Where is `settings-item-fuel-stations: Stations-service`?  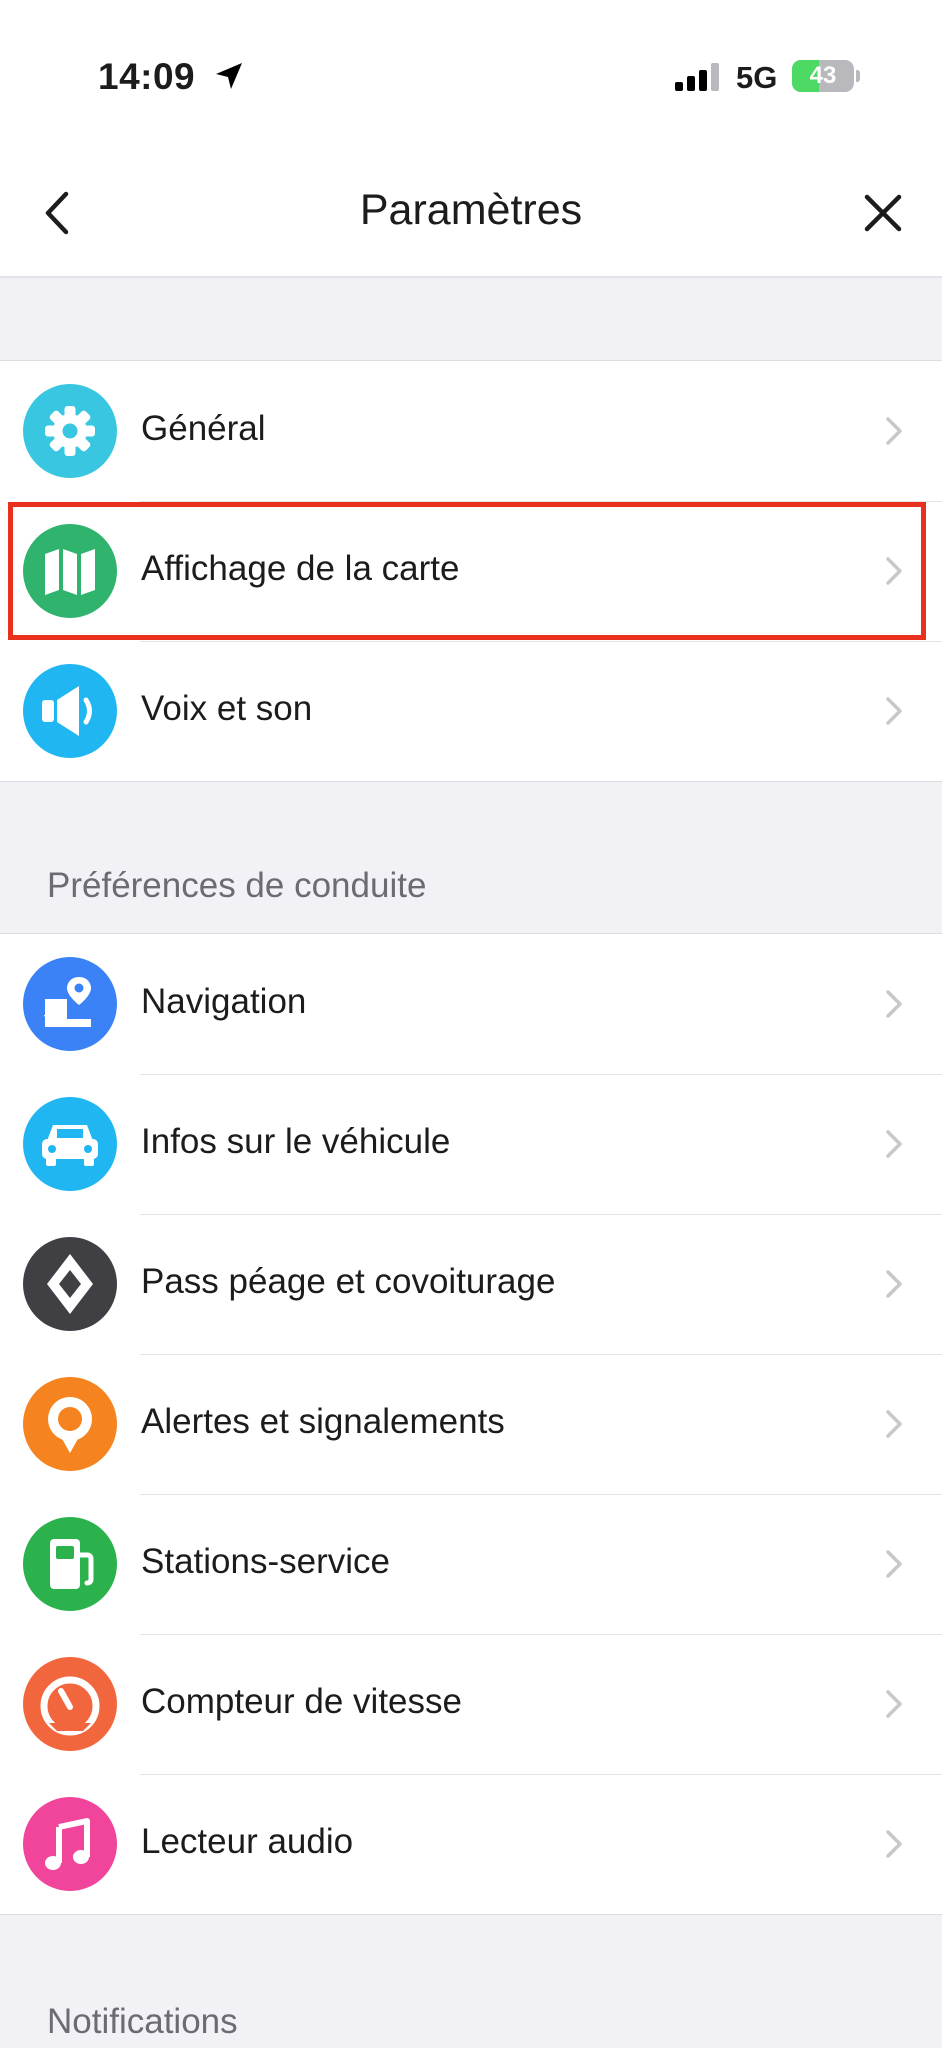 settings-item-fuel-stations: Stations-service is located at coordinates (471, 1564).